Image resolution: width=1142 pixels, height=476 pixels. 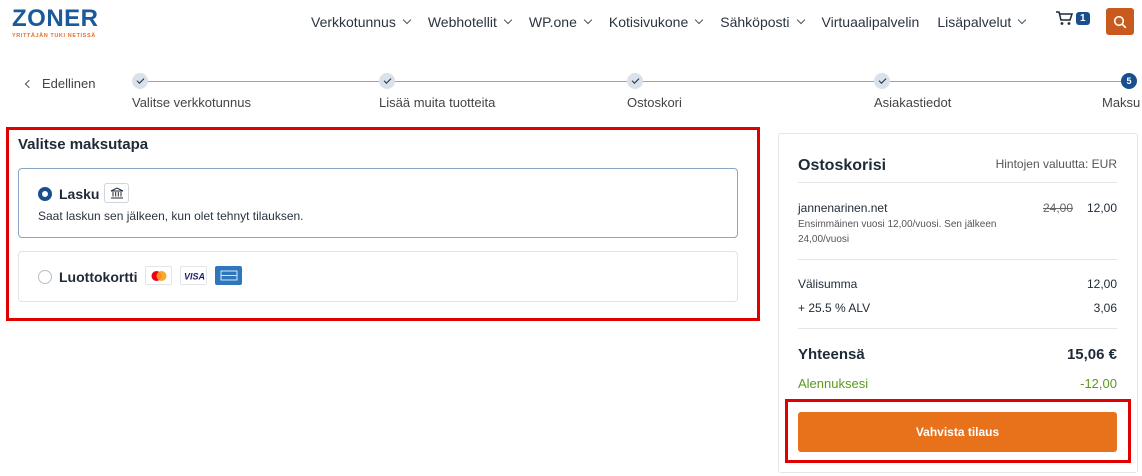 What do you see at coordinates (1121, 102) in the screenshot?
I see `step-5-label: Maksu` at bounding box center [1121, 102].